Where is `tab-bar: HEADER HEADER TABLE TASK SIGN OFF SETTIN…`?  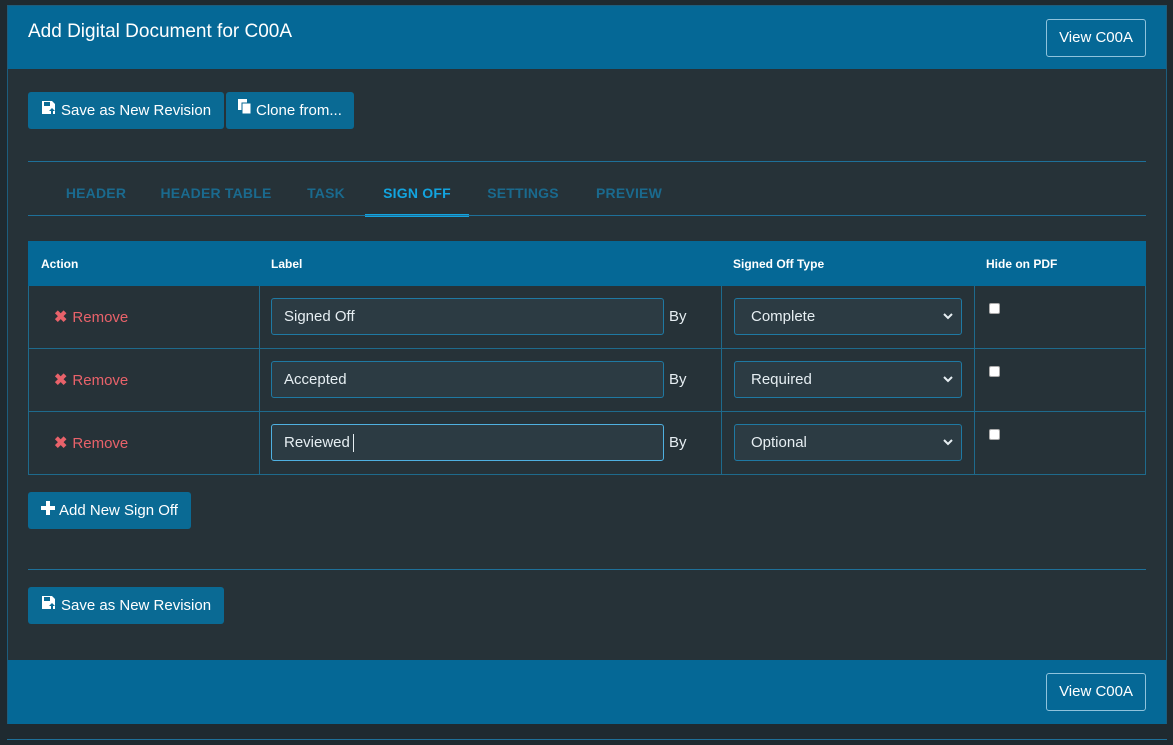 tab-bar: HEADER HEADER TABLE TASK SIGN OFF SETTIN… is located at coordinates (587, 195).